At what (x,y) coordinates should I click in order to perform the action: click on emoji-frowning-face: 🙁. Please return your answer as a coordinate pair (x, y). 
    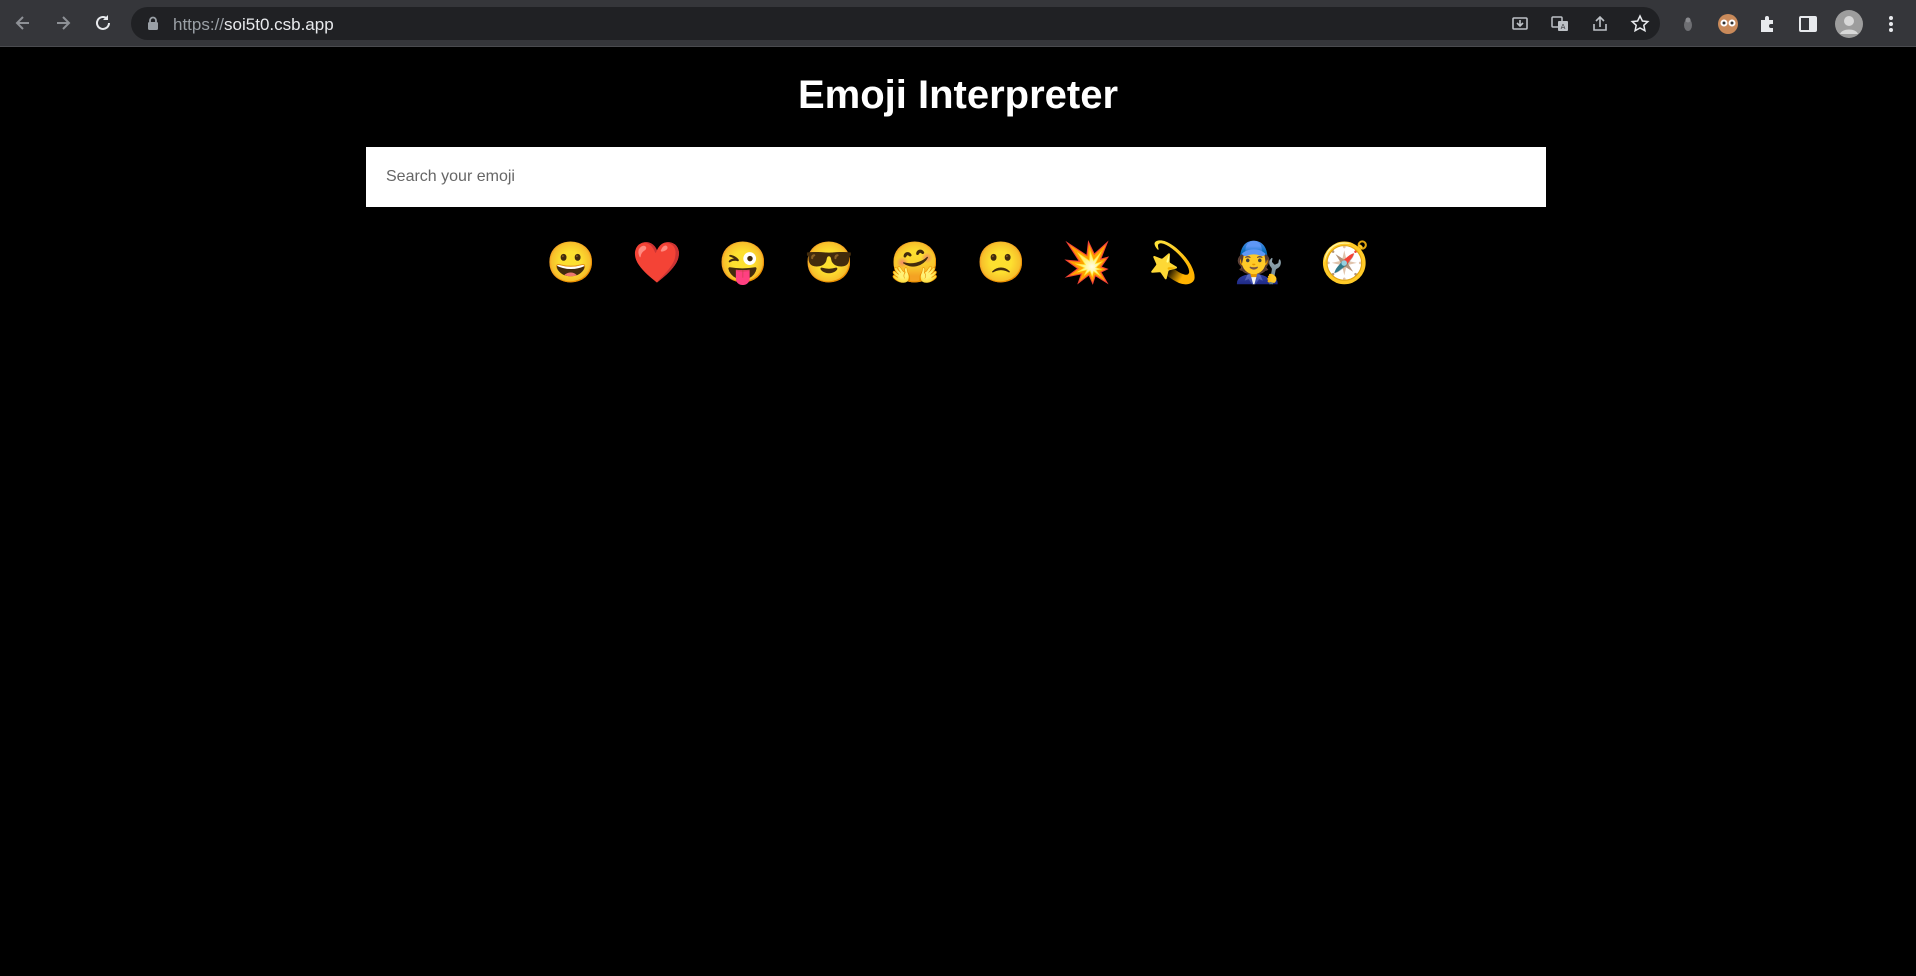
    Looking at the image, I should click on (1001, 262).